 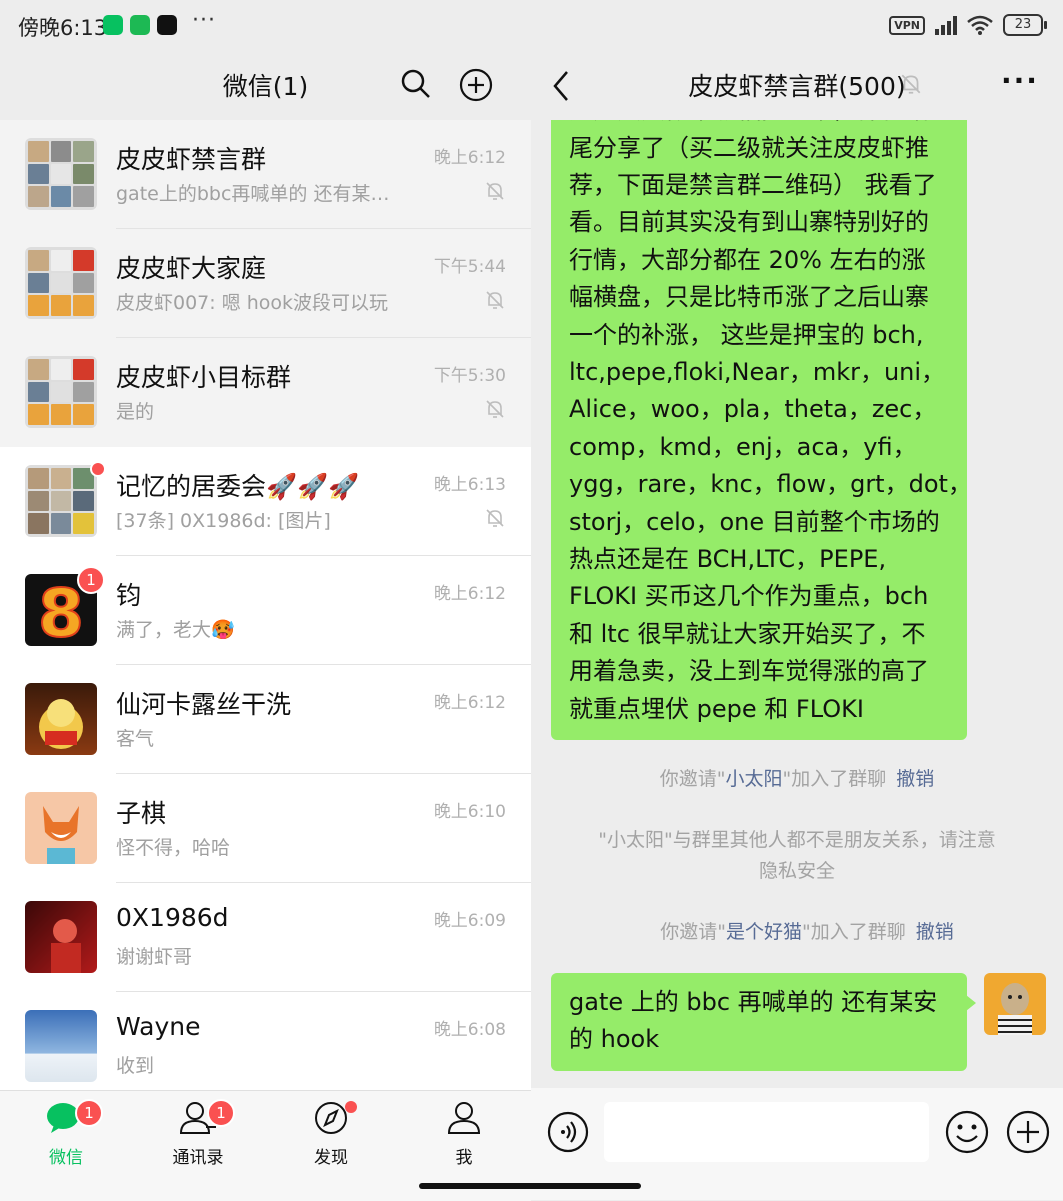 What do you see at coordinates (175, 630) in the screenshot?
I see `chat-preview: 满了，老大🥵` at bounding box center [175, 630].